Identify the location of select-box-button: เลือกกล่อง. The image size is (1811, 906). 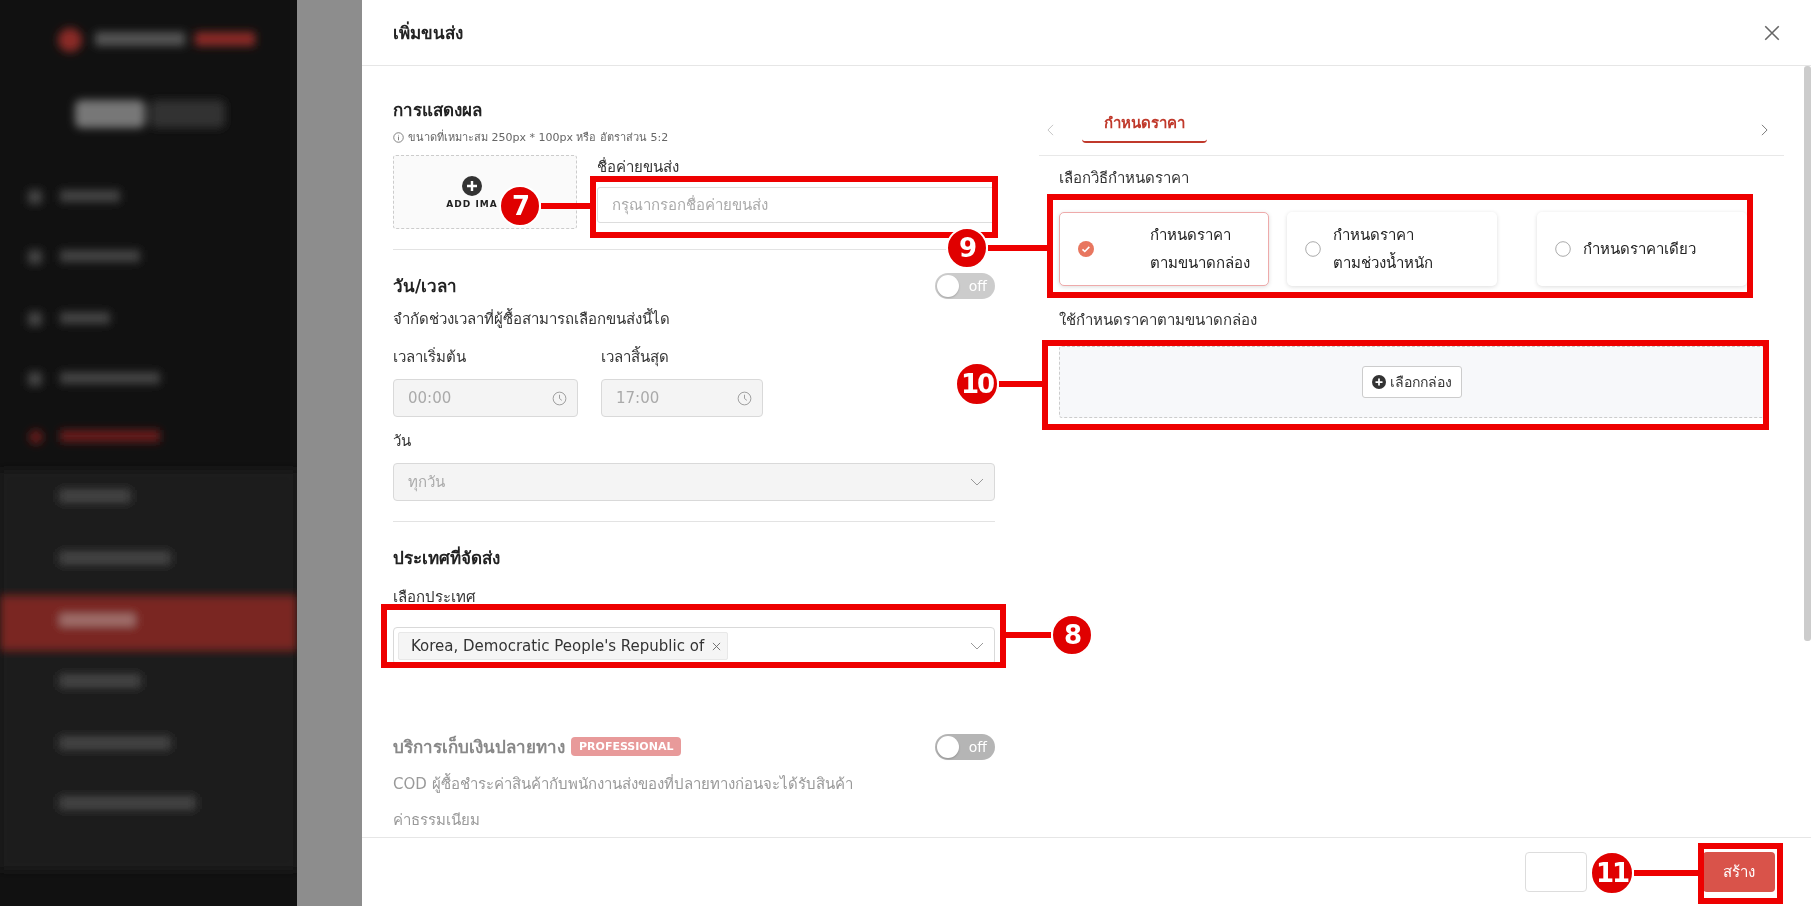
(1412, 382).